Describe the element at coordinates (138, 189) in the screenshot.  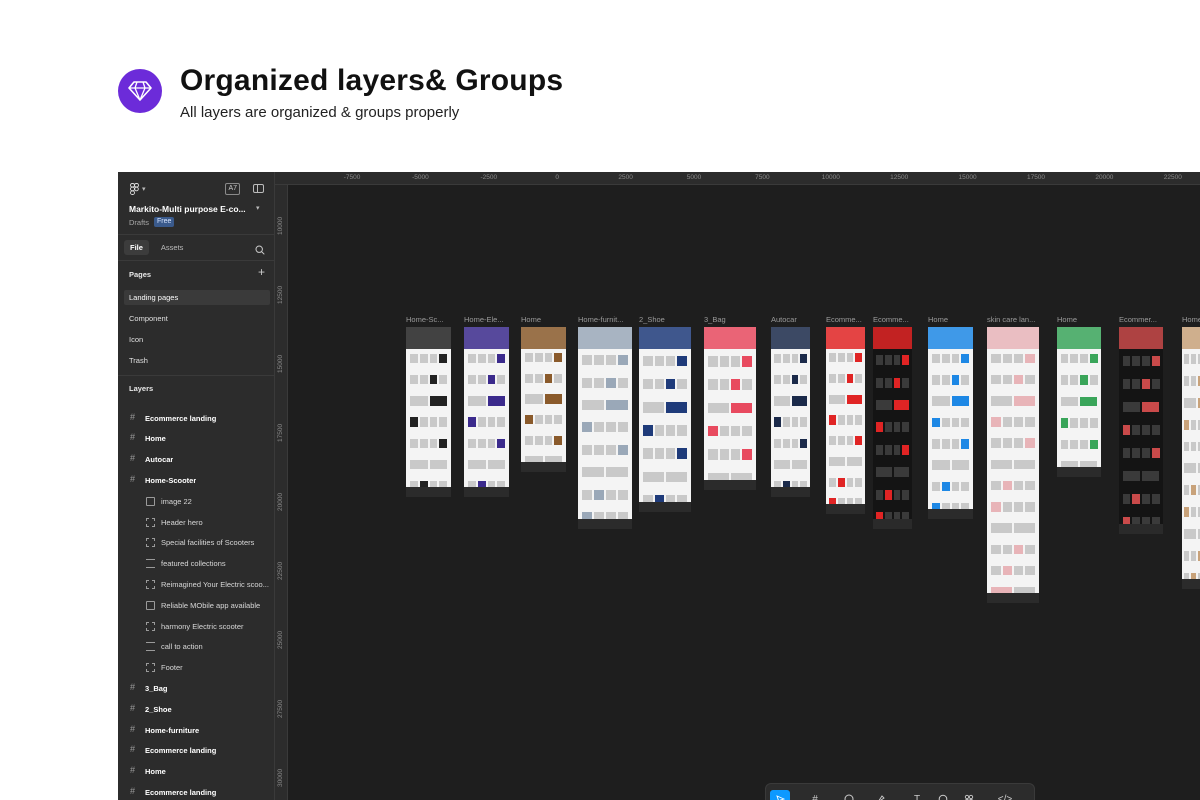
I see `main-menu-button: ▾` at that location.